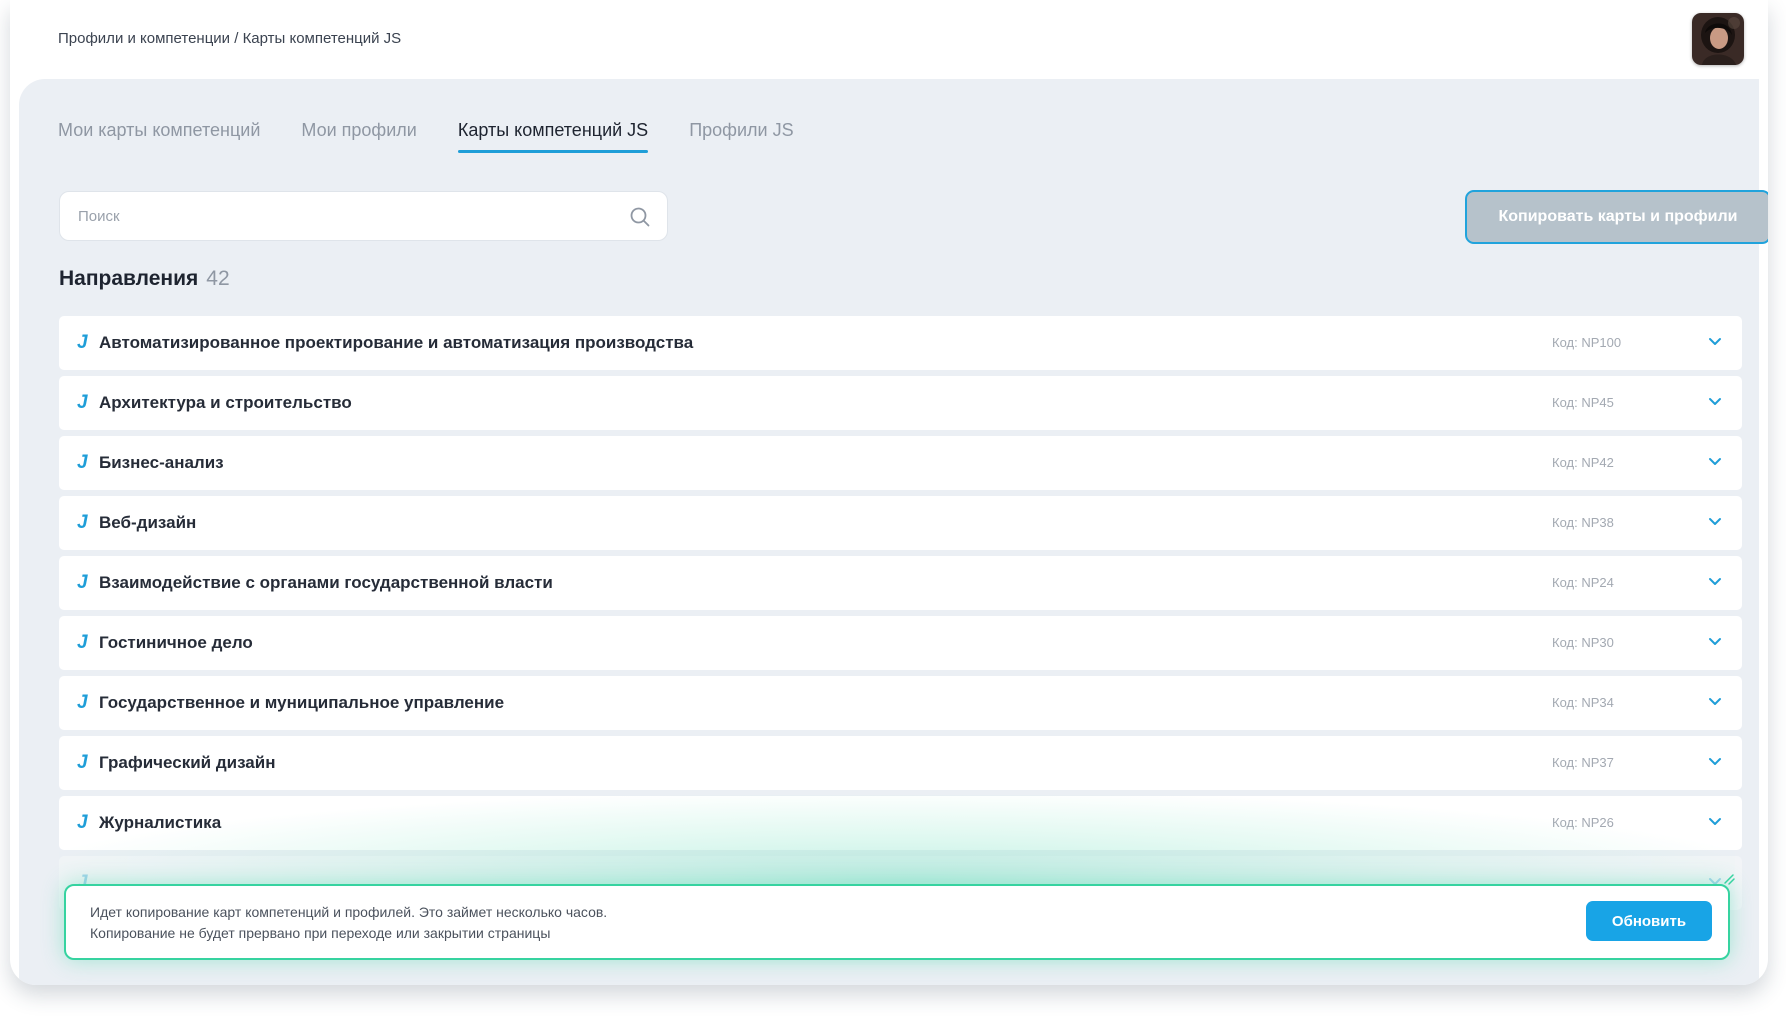 The image size is (1786, 1022). I want to click on refresh-button: Обновить, so click(1649, 921).